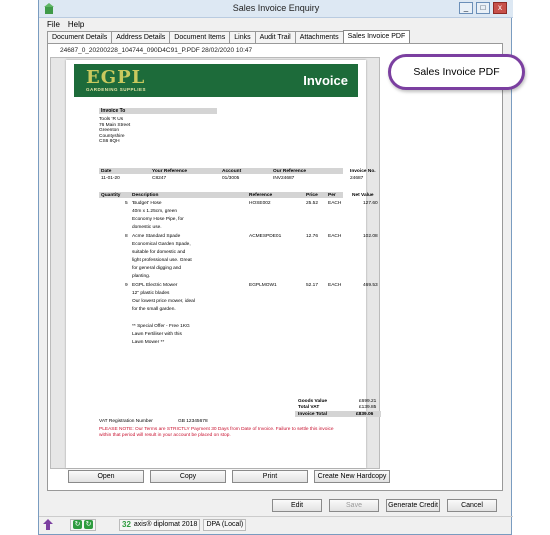 This screenshot has height=535, width=550. What do you see at coordinates (325, 80) in the screenshot?
I see `invoice-title: Invoice` at bounding box center [325, 80].